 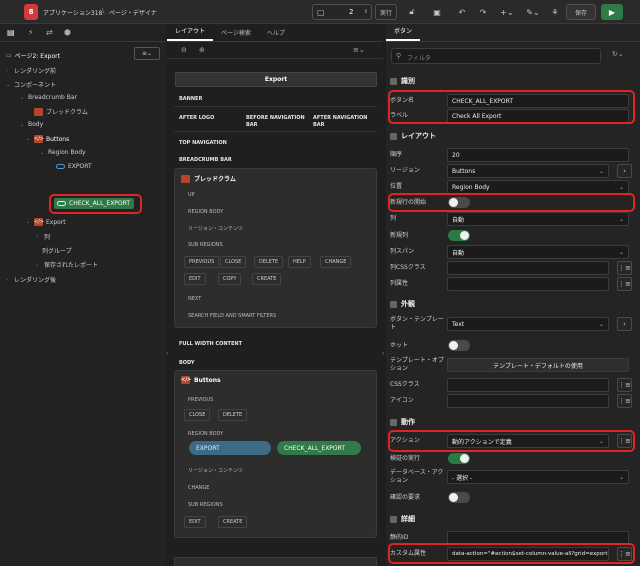 What do you see at coordinates (528, 401) in the screenshot?
I see `icon-input` at bounding box center [528, 401].